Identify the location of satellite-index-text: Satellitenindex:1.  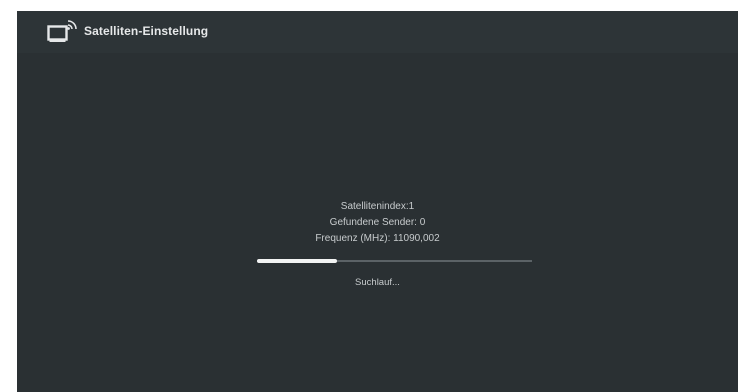
(377, 206).